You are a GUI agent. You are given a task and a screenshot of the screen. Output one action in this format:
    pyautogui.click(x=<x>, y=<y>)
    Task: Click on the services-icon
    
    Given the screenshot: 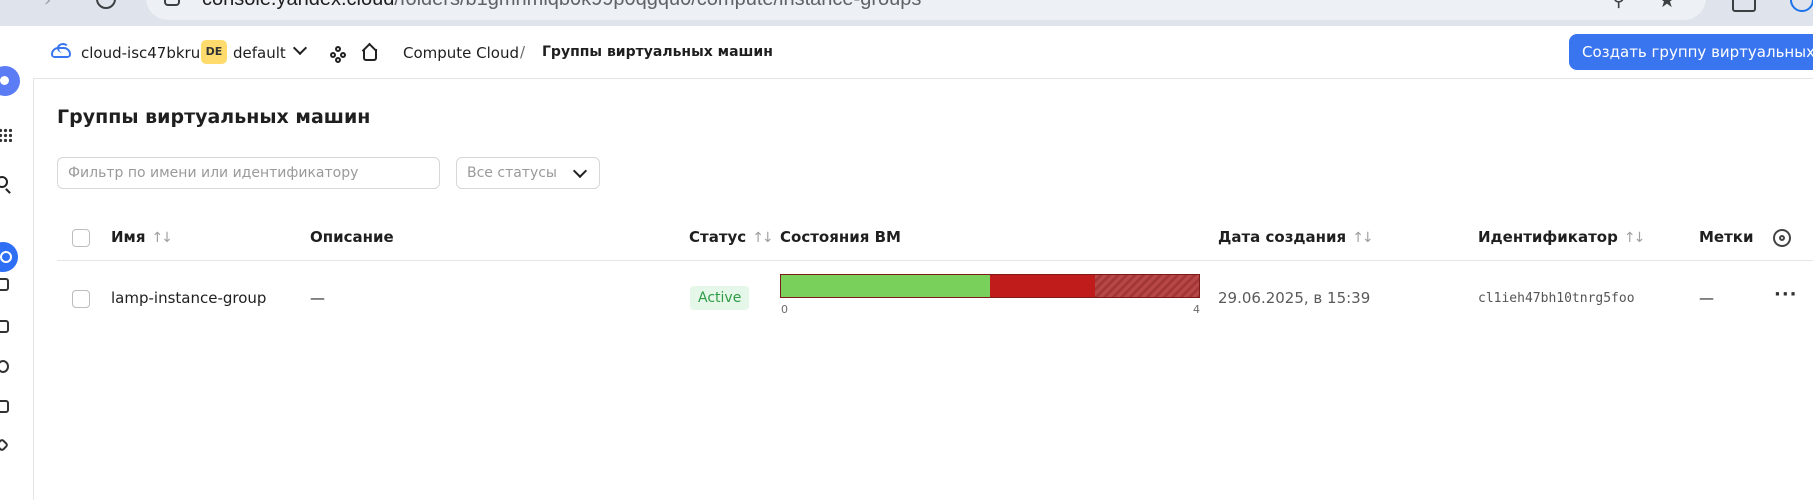 What is the action you would take?
    pyautogui.click(x=338, y=54)
    